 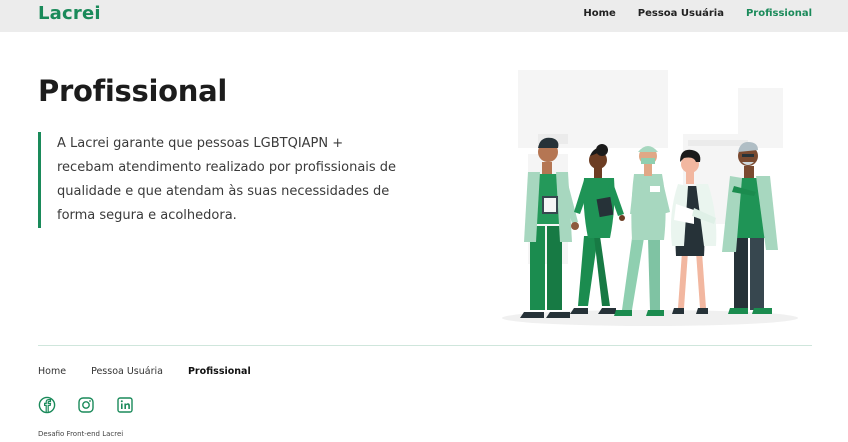 I want to click on nav-pessoa-usuaria-link: Pessoa Usuária, so click(x=681, y=13).